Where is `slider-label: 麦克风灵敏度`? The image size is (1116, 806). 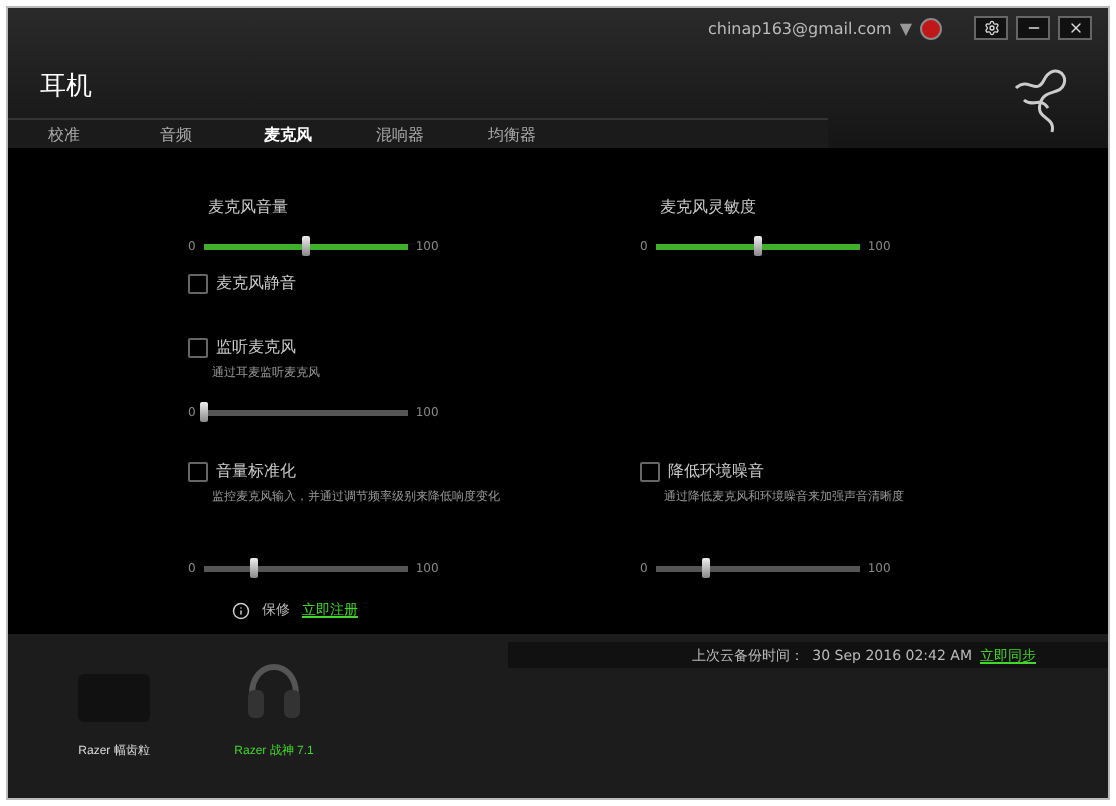
slider-label: 麦克风灵敏度 is located at coordinates (709, 207).